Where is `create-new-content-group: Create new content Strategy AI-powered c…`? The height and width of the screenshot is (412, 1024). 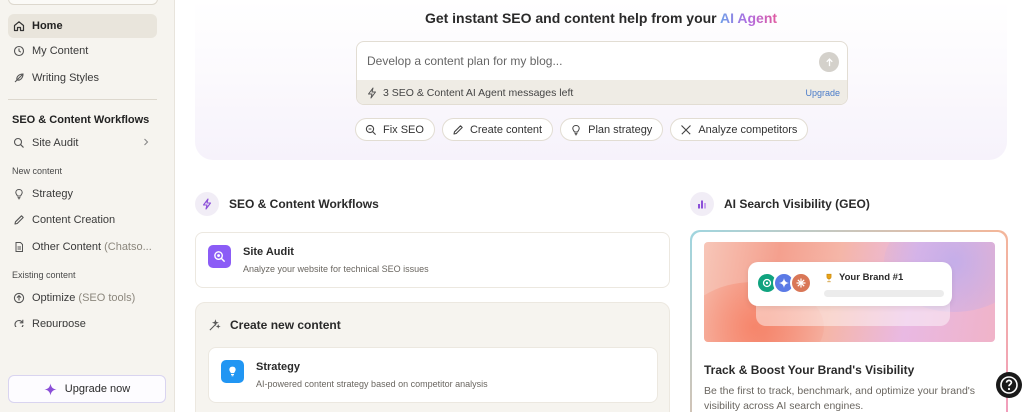 create-new-content-group: Create new content Strategy AI-powered c… is located at coordinates (432, 357).